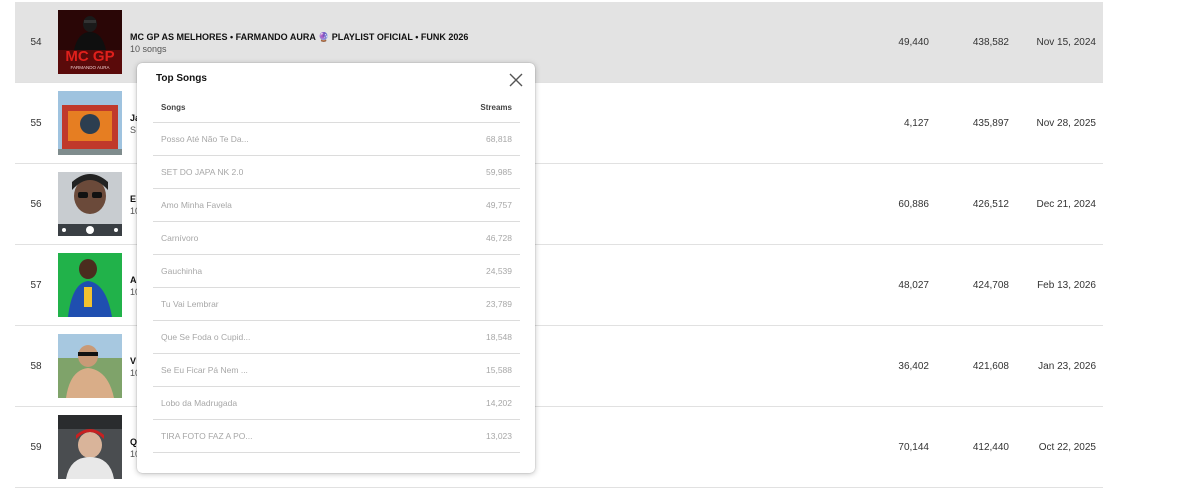 The image size is (1197, 488). What do you see at coordinates (90, 42) in the screenshot?
I see `playlist-thumbnail: MC GP FARMANDO AURA` at bounding box center [90, 42].